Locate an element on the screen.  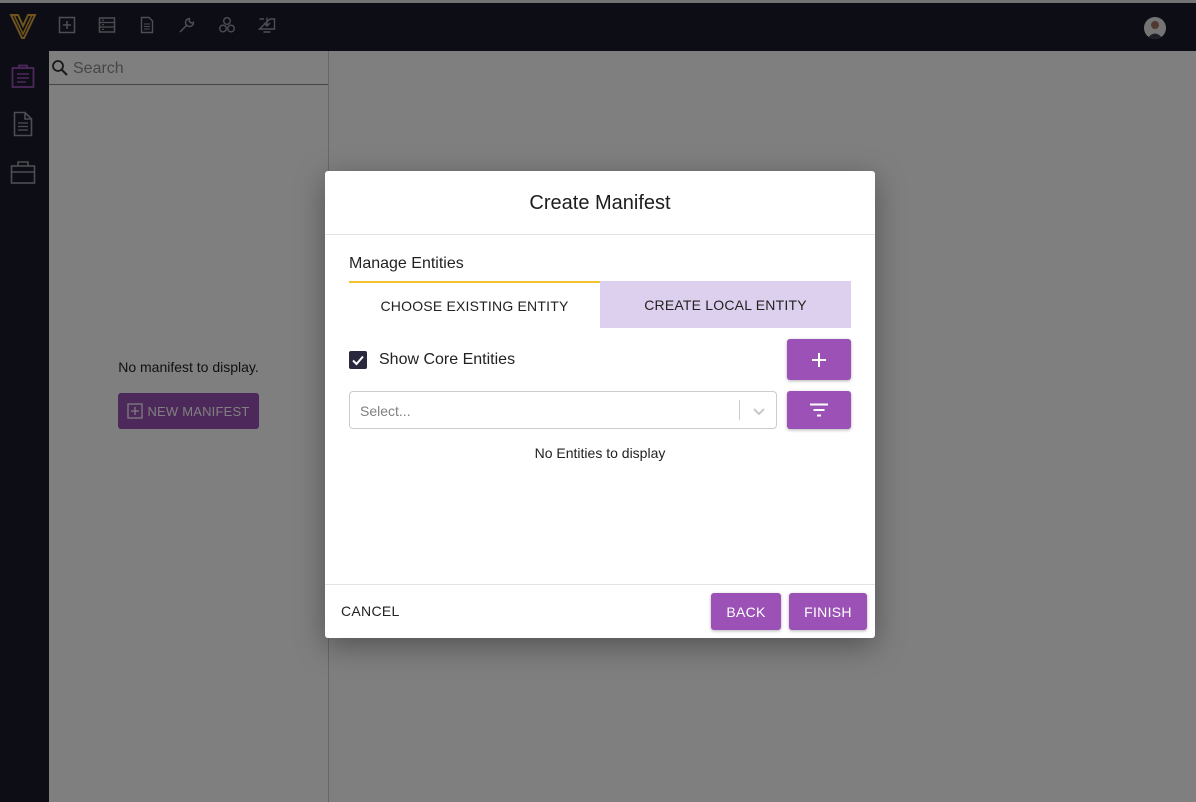
checkmark-icon is located at coordinates (358, 360).